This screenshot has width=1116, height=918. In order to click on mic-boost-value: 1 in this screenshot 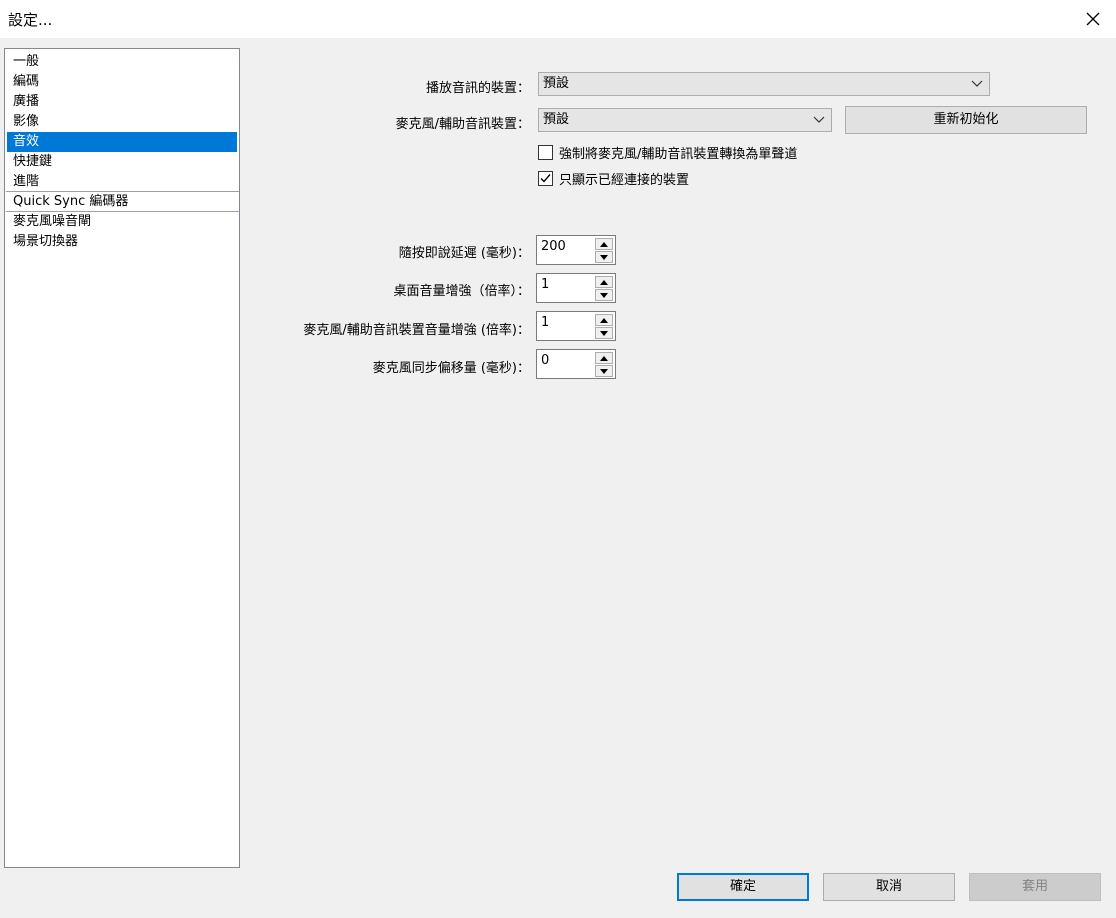, I will do `click(545, 322)`.